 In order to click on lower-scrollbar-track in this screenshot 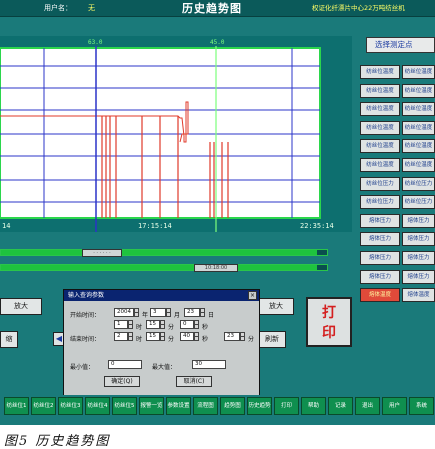, I will do `click(164, 267)`.